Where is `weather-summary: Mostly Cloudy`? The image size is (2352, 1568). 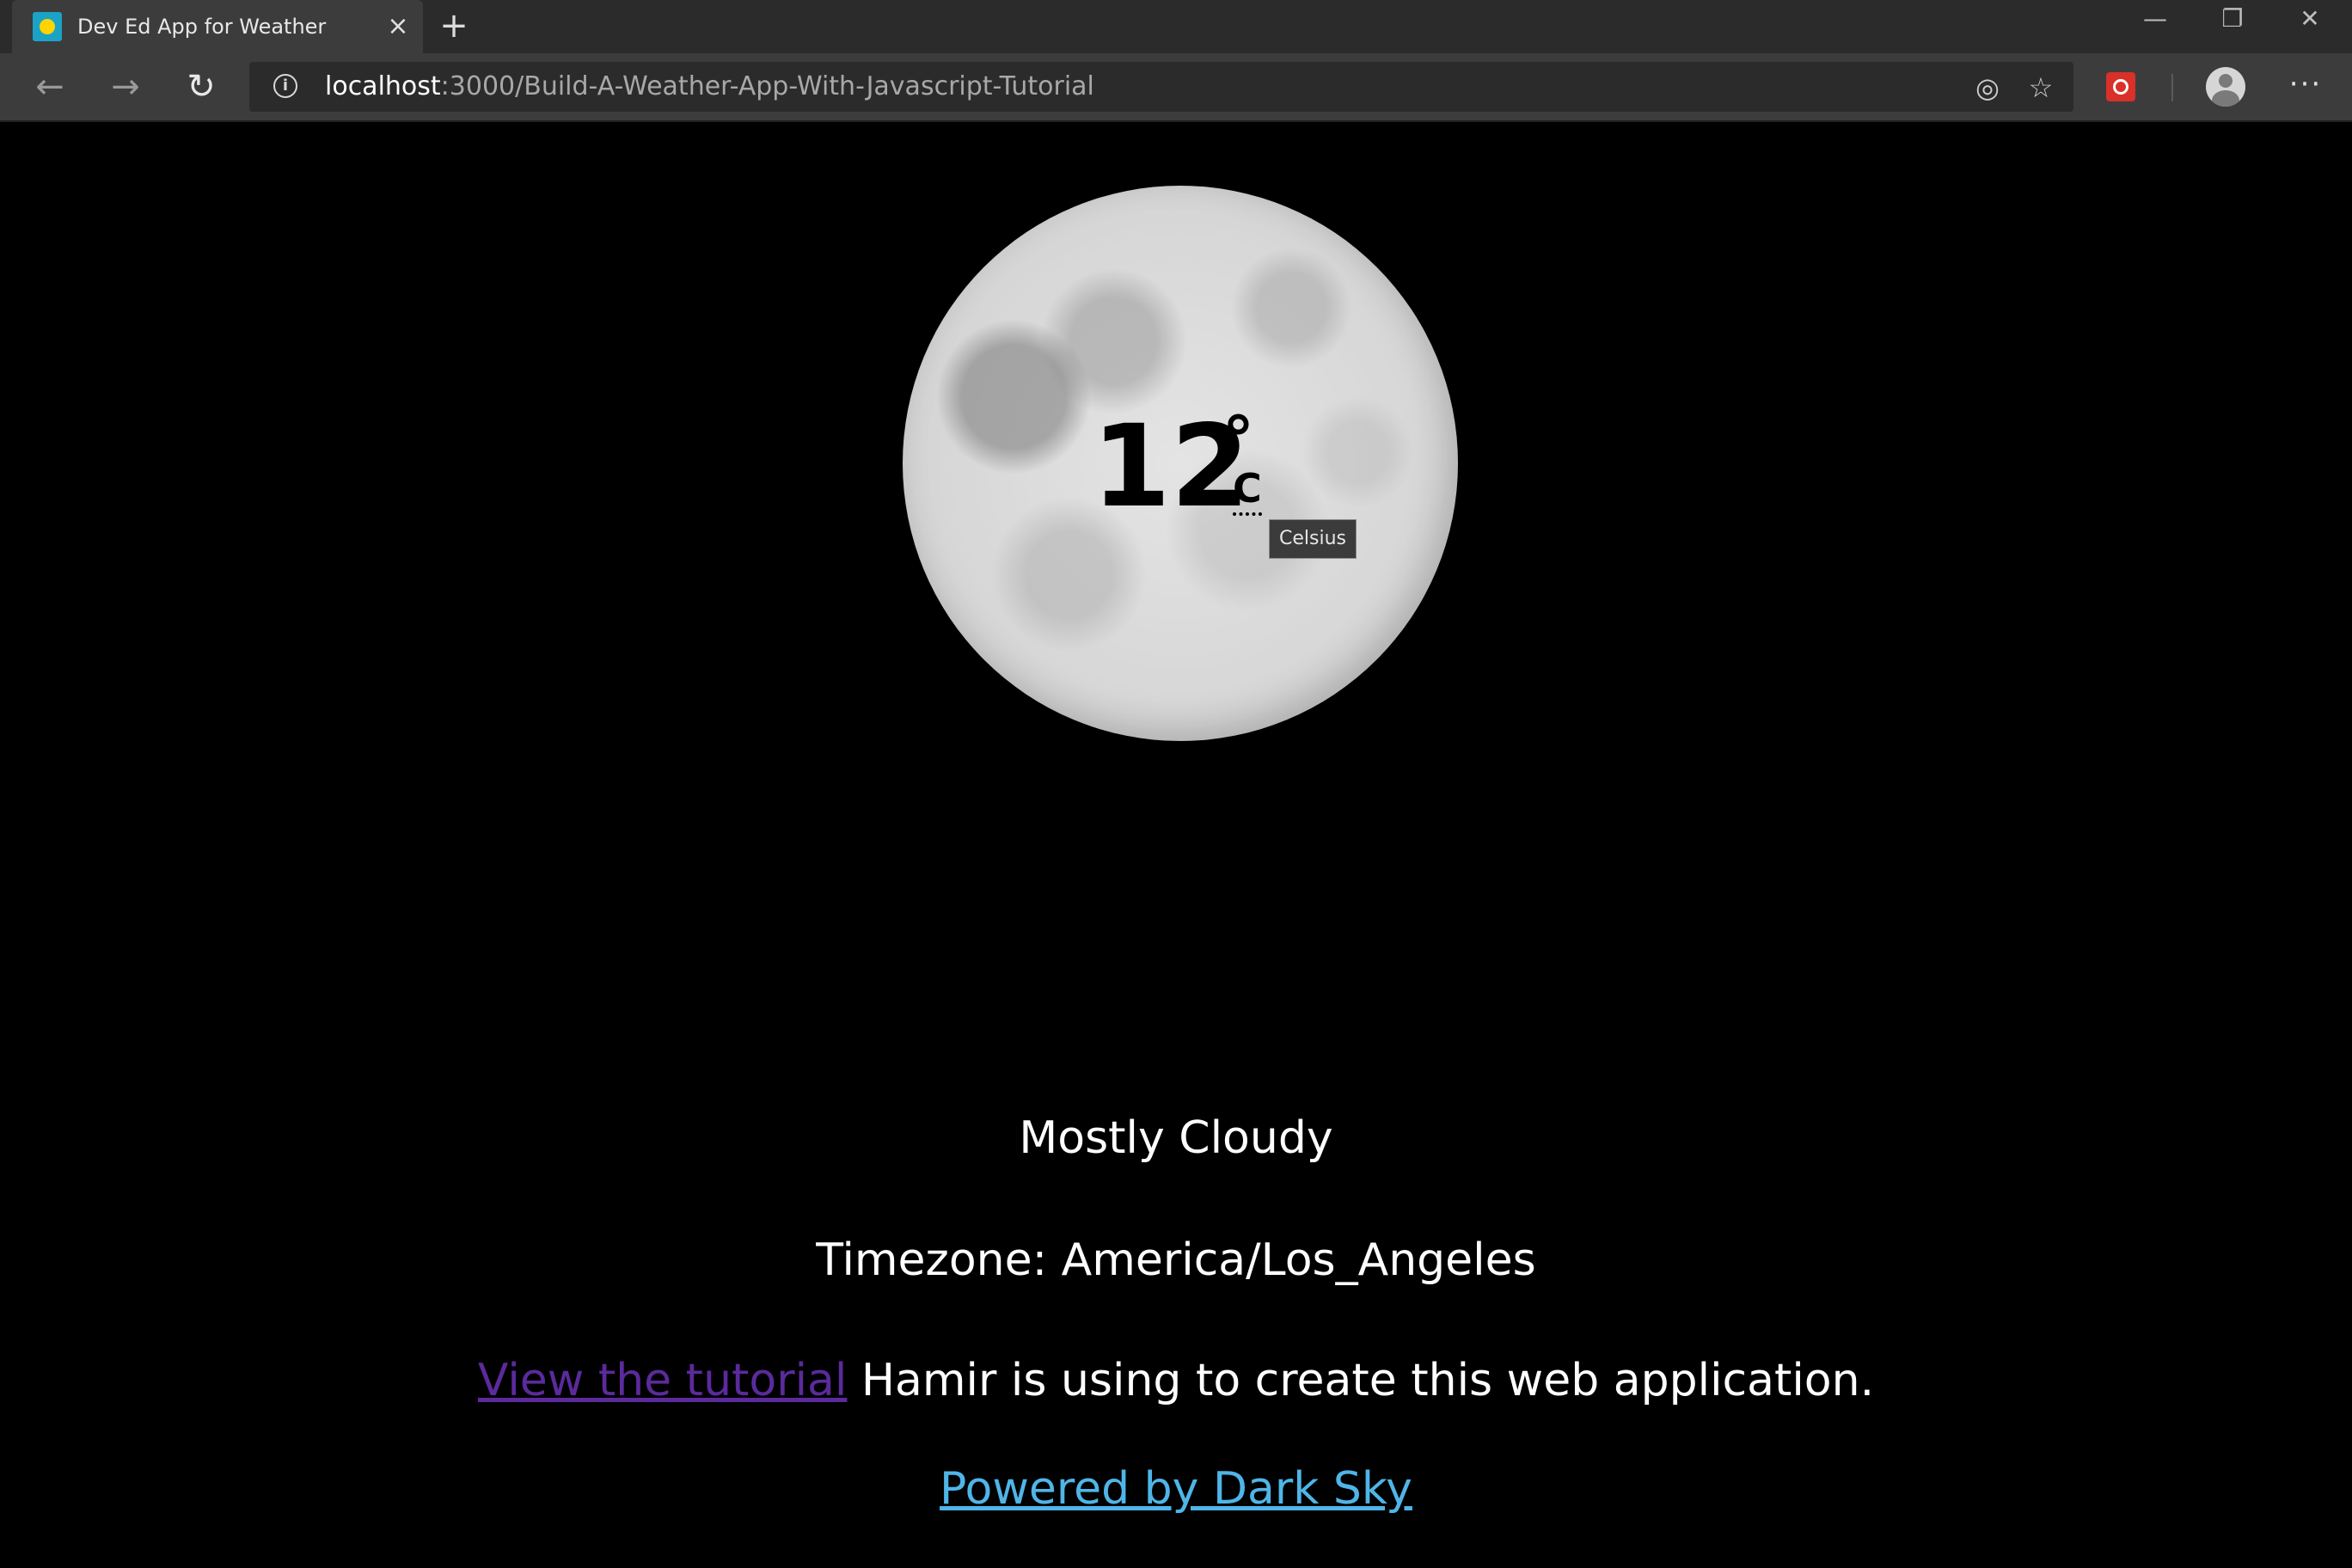 weather-summary: Mostly Cloudy is located at coordinates (1176, 1138).